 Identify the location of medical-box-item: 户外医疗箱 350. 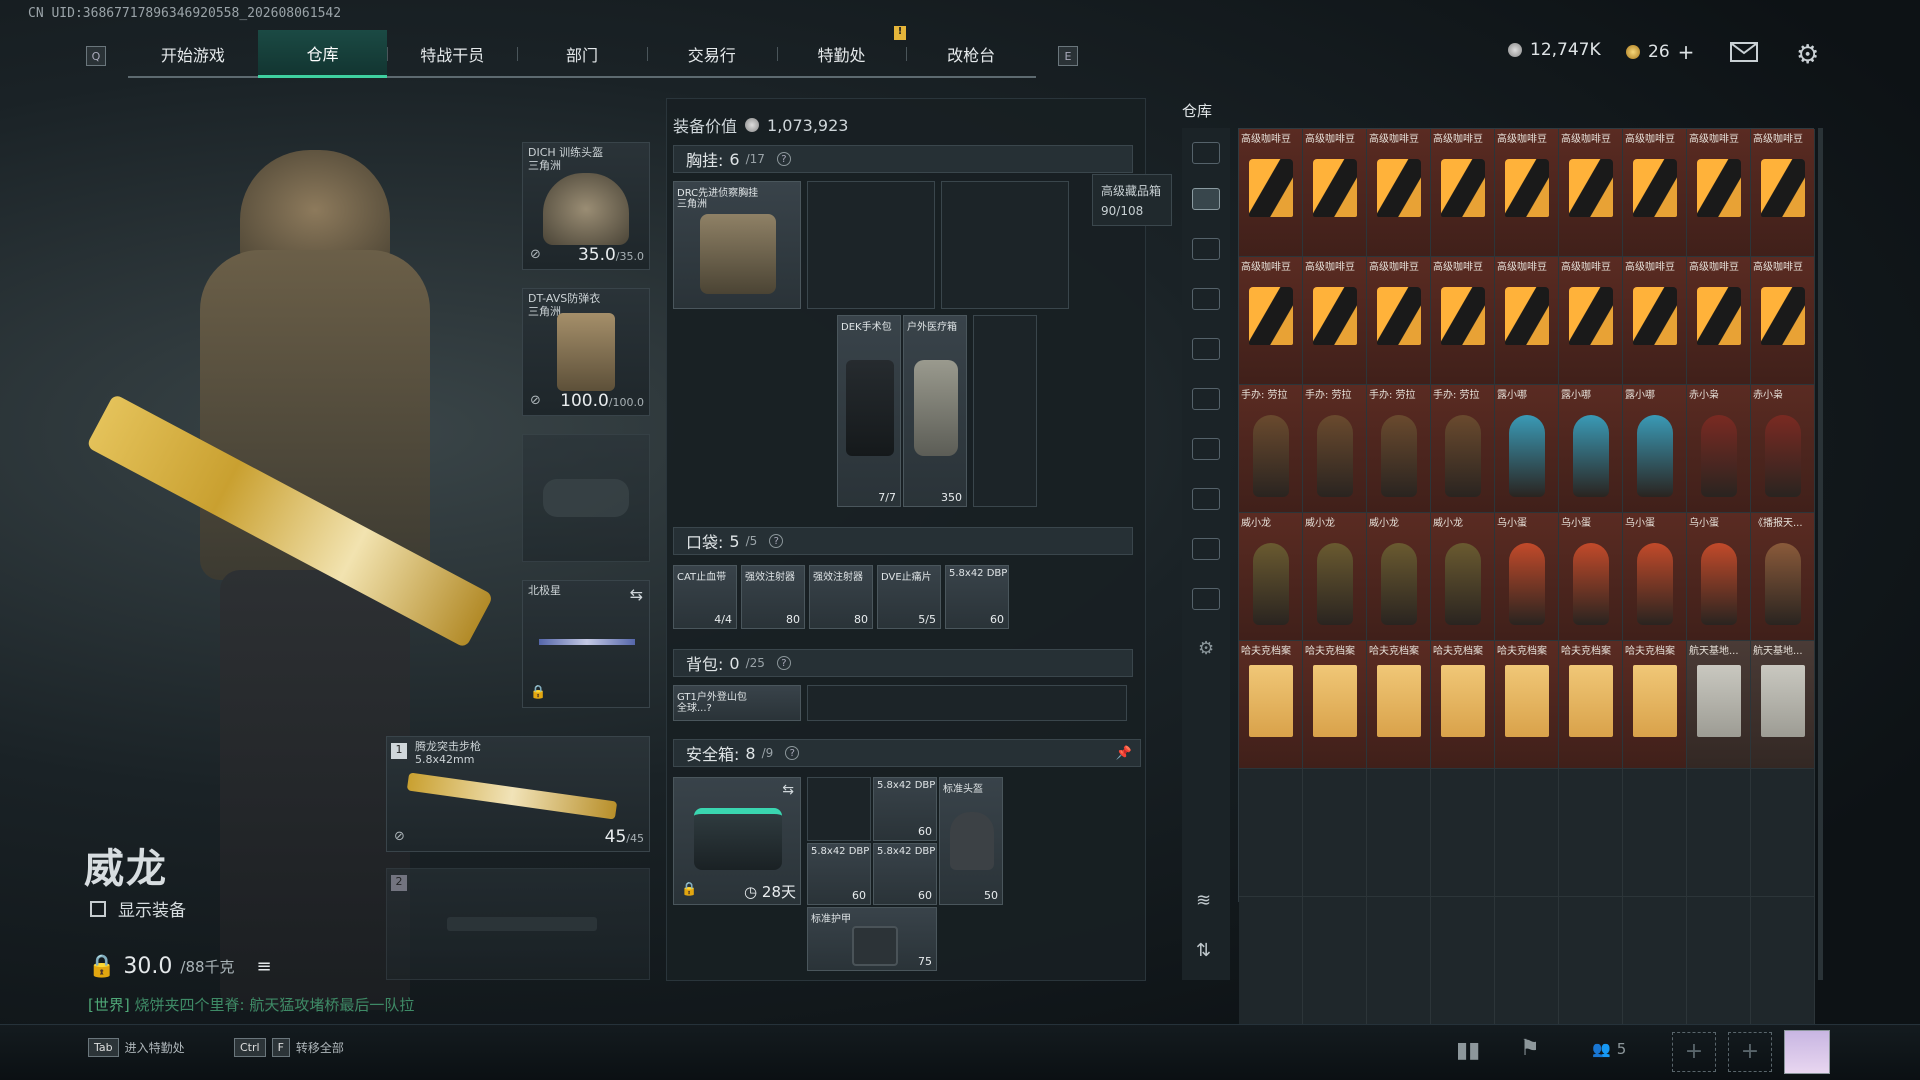
(935, 411).